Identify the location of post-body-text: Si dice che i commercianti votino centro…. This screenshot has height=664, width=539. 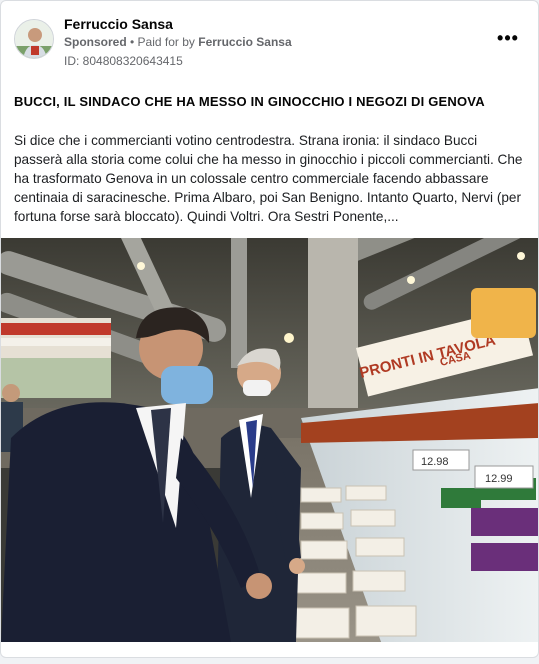
(268, 178).